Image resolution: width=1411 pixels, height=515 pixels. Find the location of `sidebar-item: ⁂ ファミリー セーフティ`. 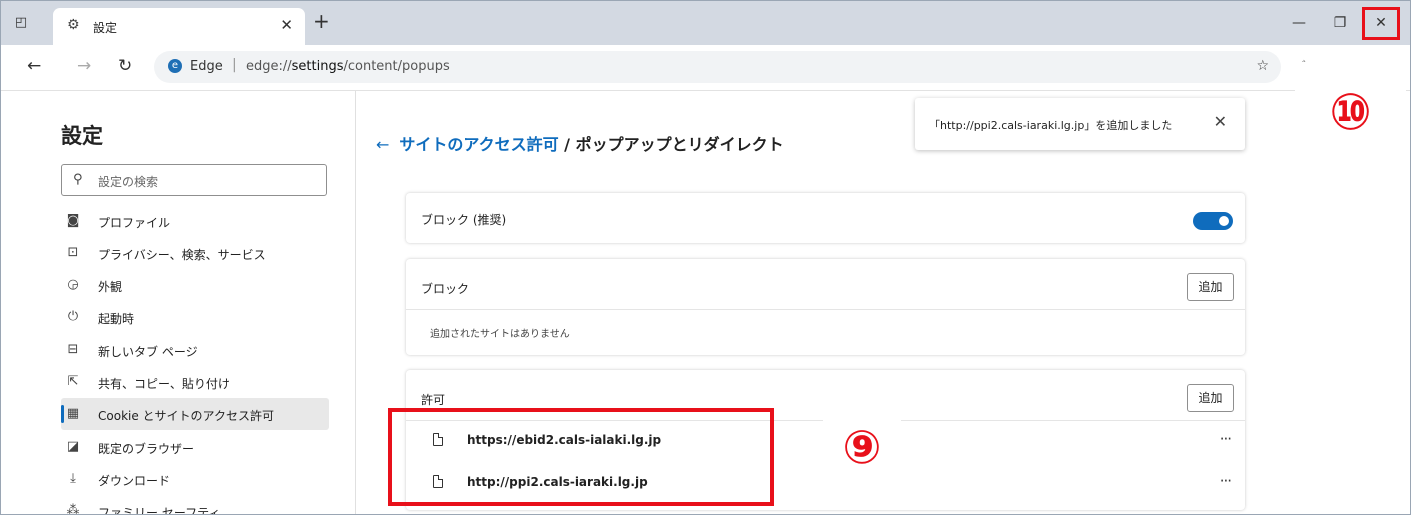

sidebar-item: ⁂ ファミリー セーフティ is located at coordinates (195, 505).